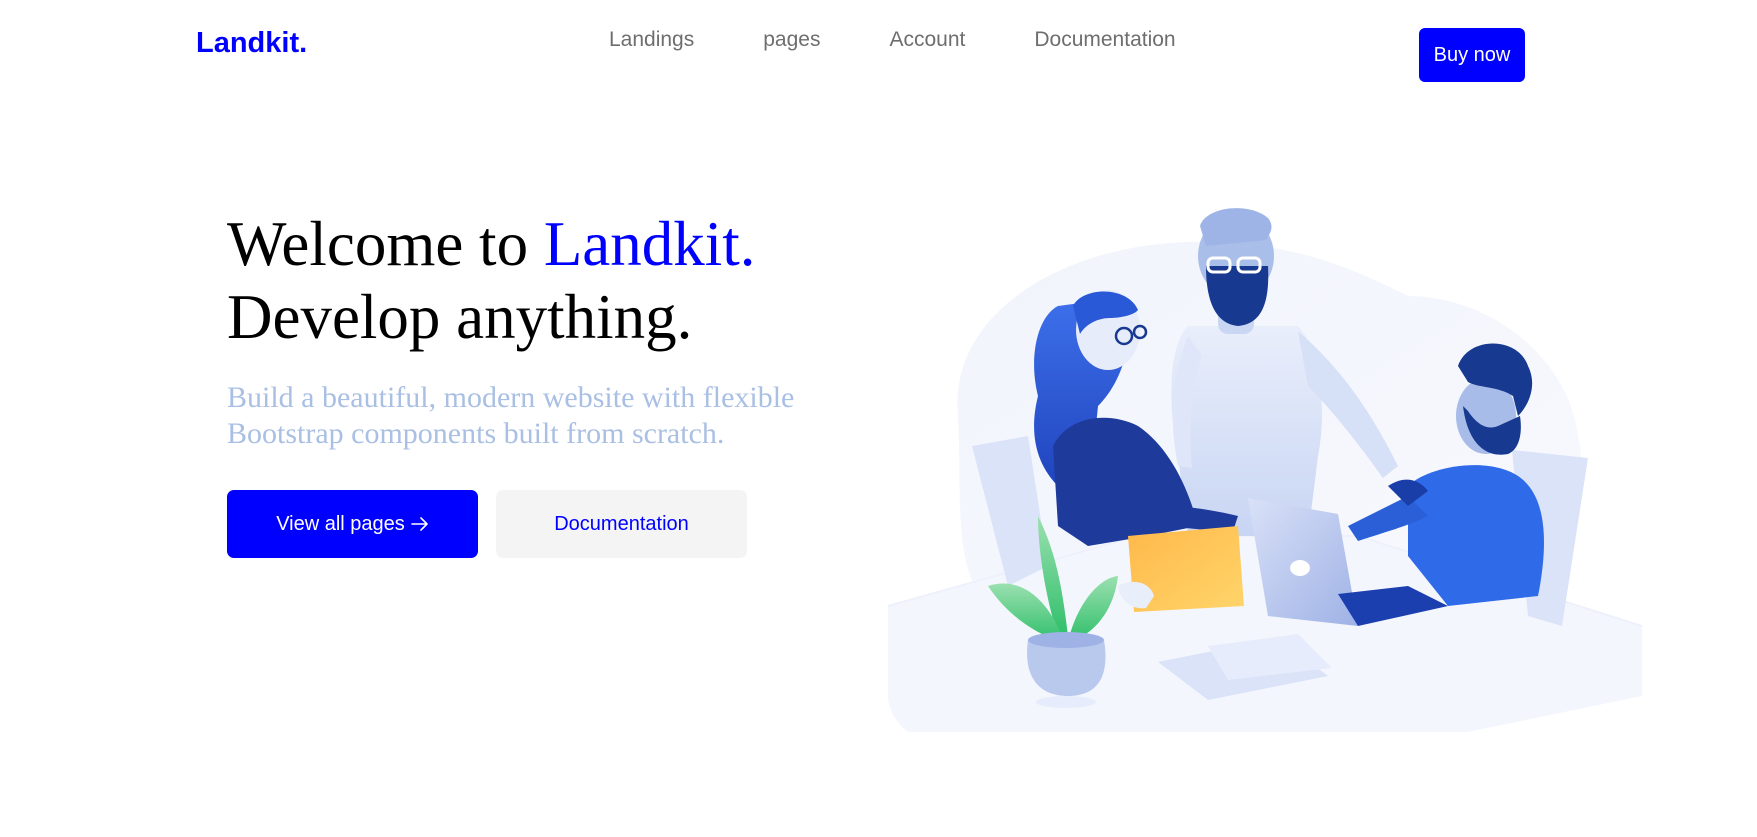  Describe the element at coordinates (385, 244) in the screenshot. I see `hero-title-prefix: Welcome to` at that location.